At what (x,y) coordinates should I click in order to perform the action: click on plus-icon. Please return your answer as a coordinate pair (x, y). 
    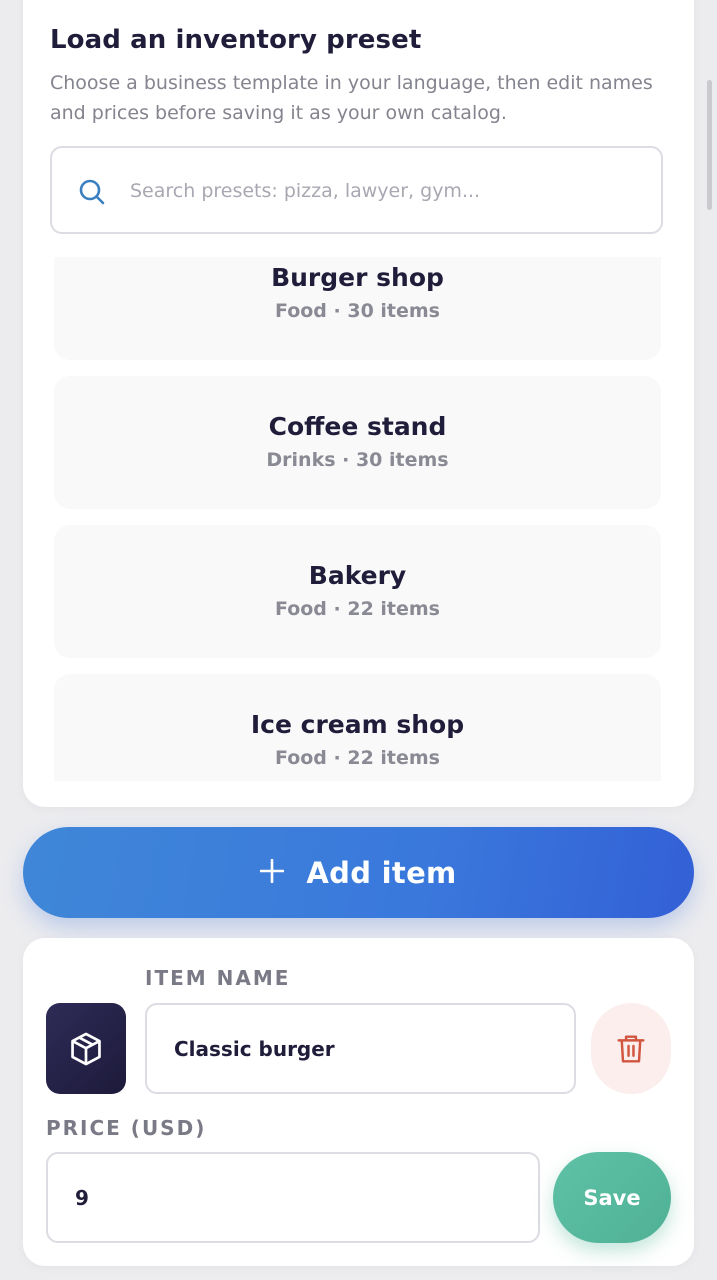
    Looking at the image, I should click on (272, 870).